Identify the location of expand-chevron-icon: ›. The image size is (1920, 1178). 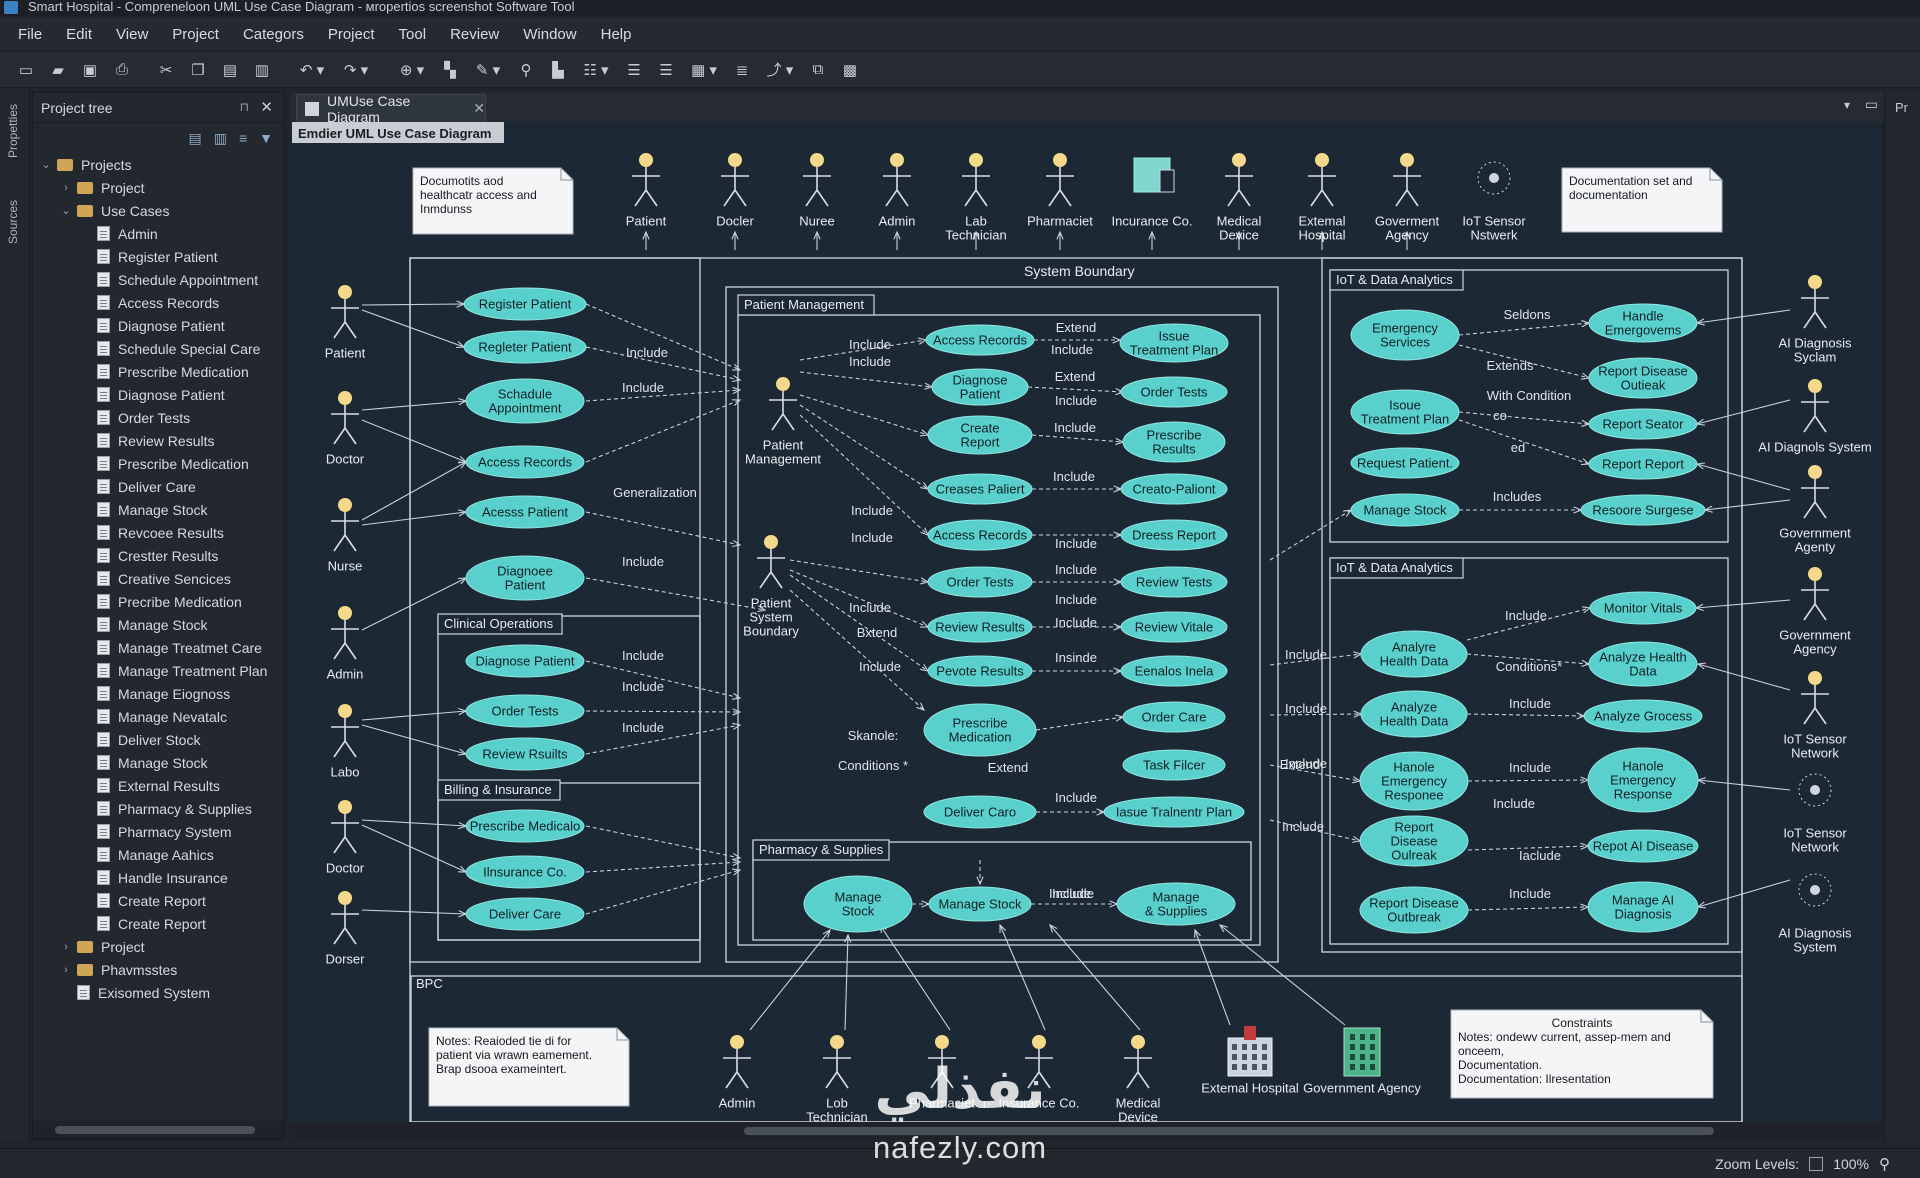
(66, 970).